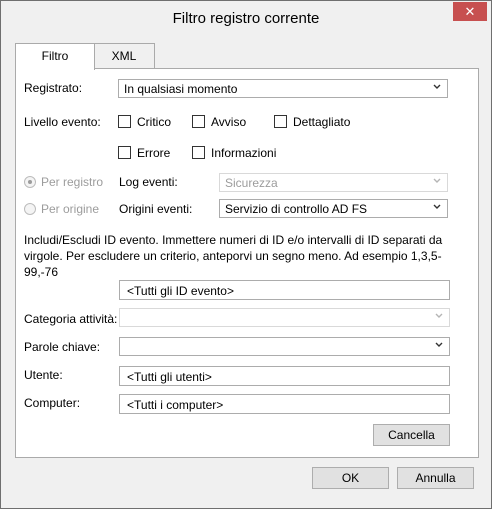  I want to click on close-icon: ✕, so click(470, 11).